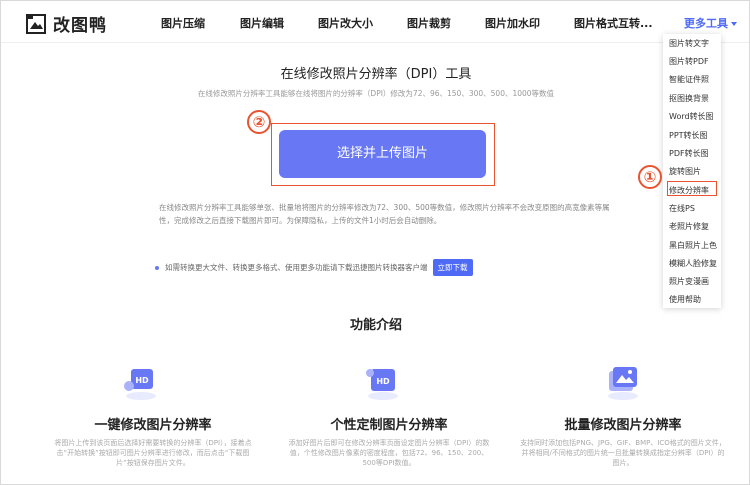 The width and height of the screenshot is (750, 485). What do you see at coordinates (682, 208) in the screenshot?
I see `dropdown-item-online-ps: 在线PS` at bounding box center [682, 208].